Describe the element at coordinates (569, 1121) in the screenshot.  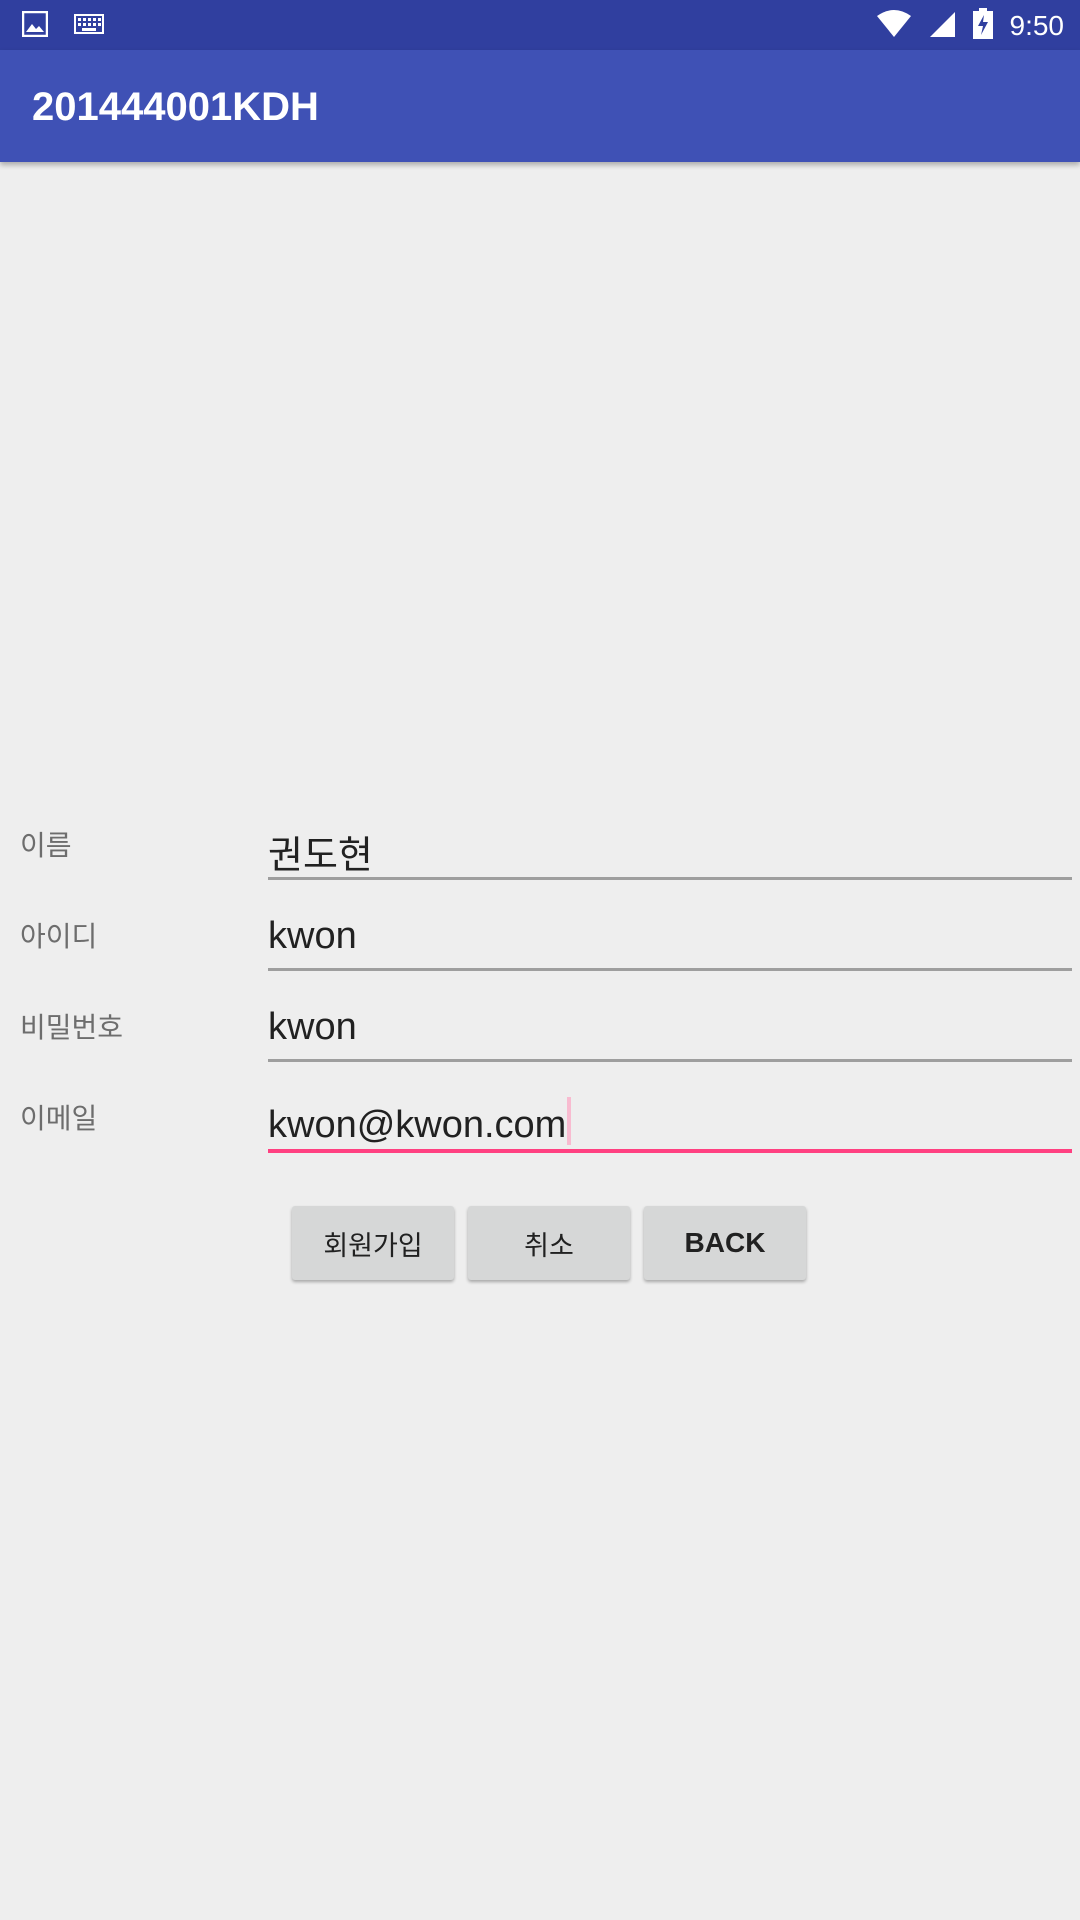
I see `text-cursor` at that location.